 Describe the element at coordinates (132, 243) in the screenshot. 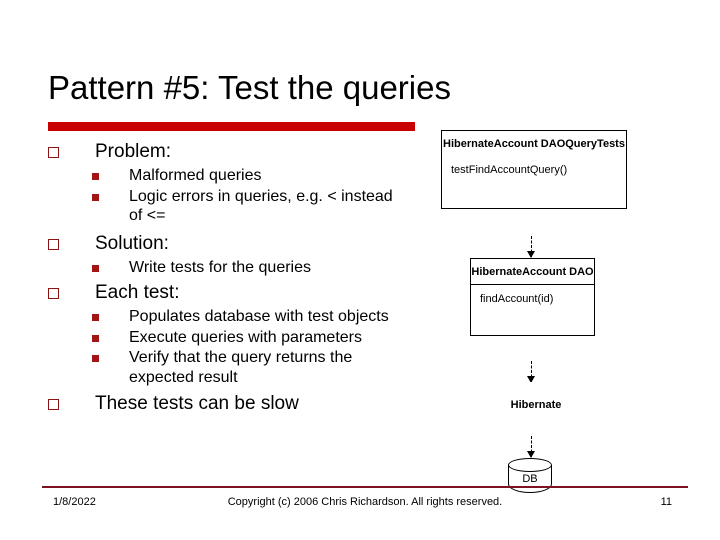

I see `bullet-heading-solution: Solution:` at that location.